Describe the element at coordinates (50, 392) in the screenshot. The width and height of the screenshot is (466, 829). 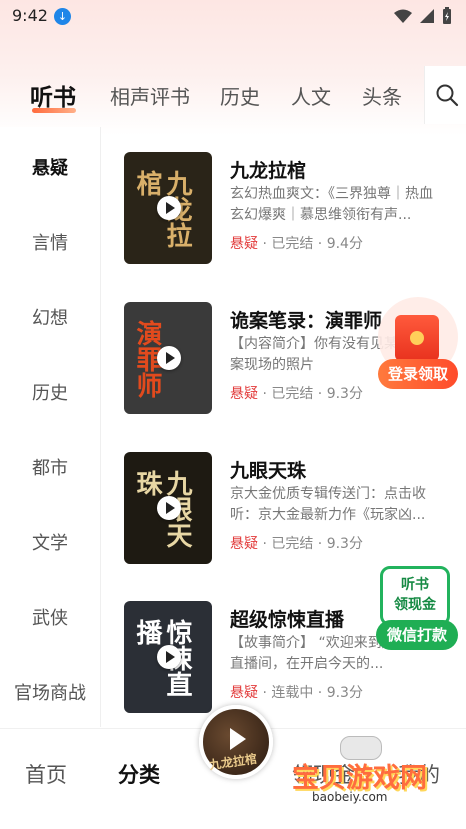
I see `category-item-history: 历史` at that location.